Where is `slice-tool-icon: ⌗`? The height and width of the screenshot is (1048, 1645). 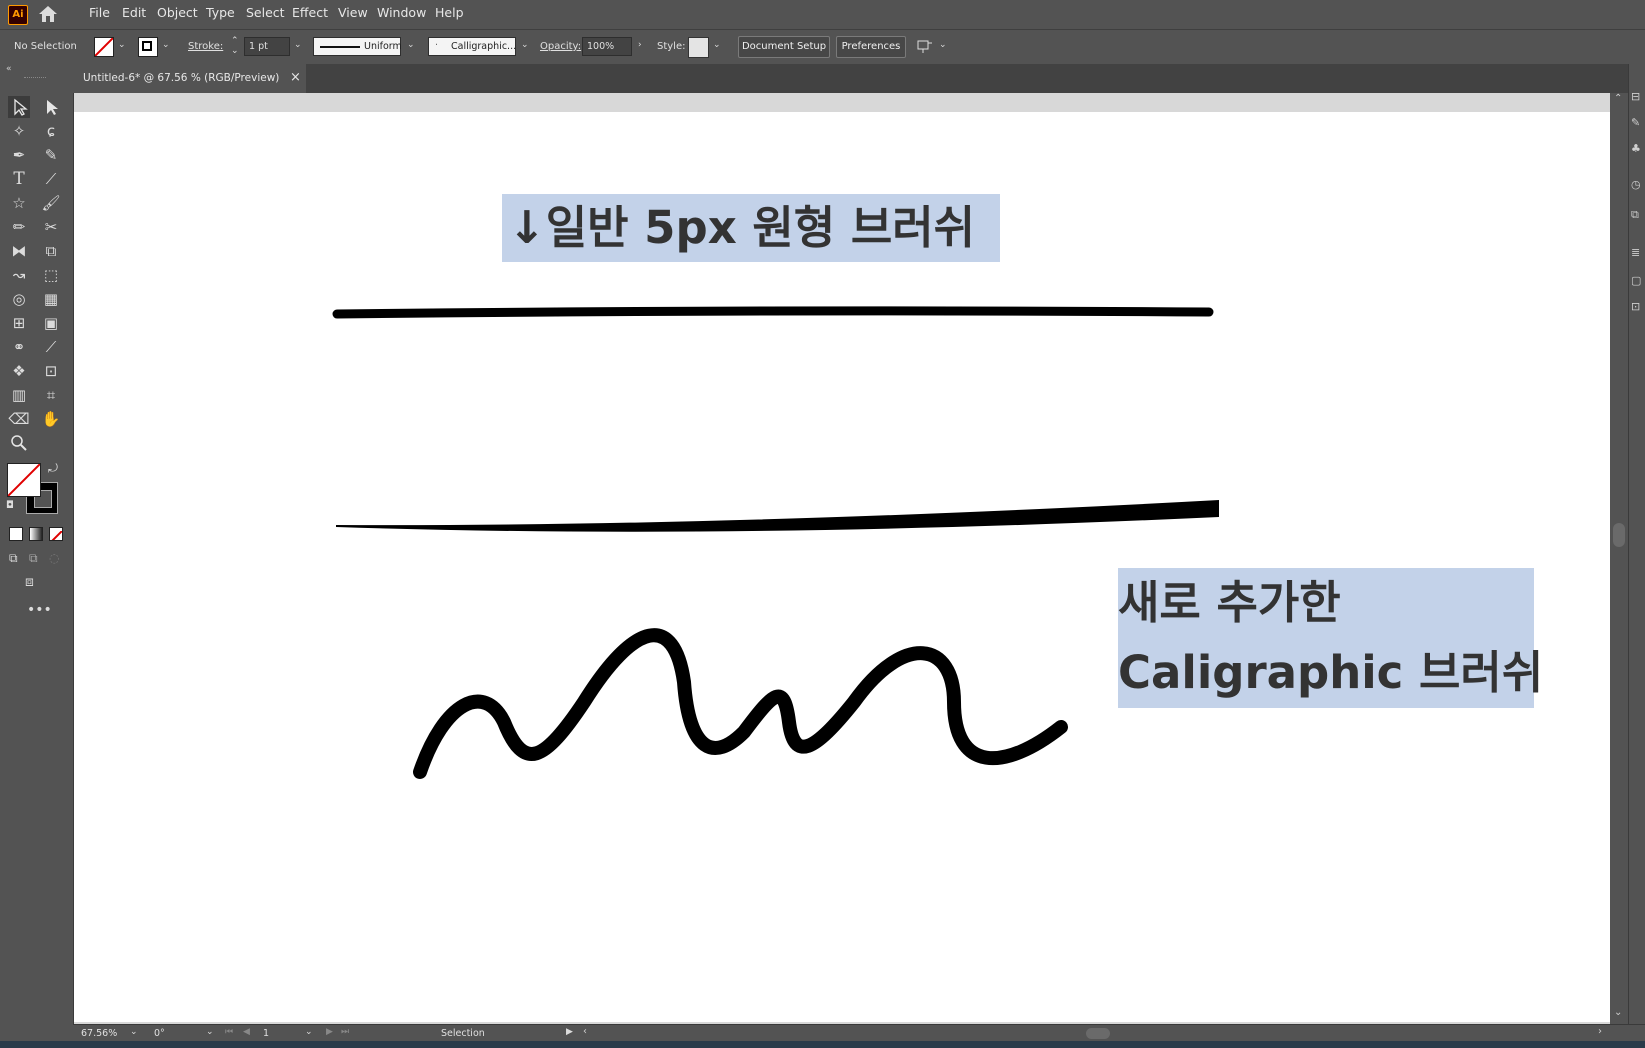 slice-tool-icon: ⌗ is located at coordinates (51, 395).